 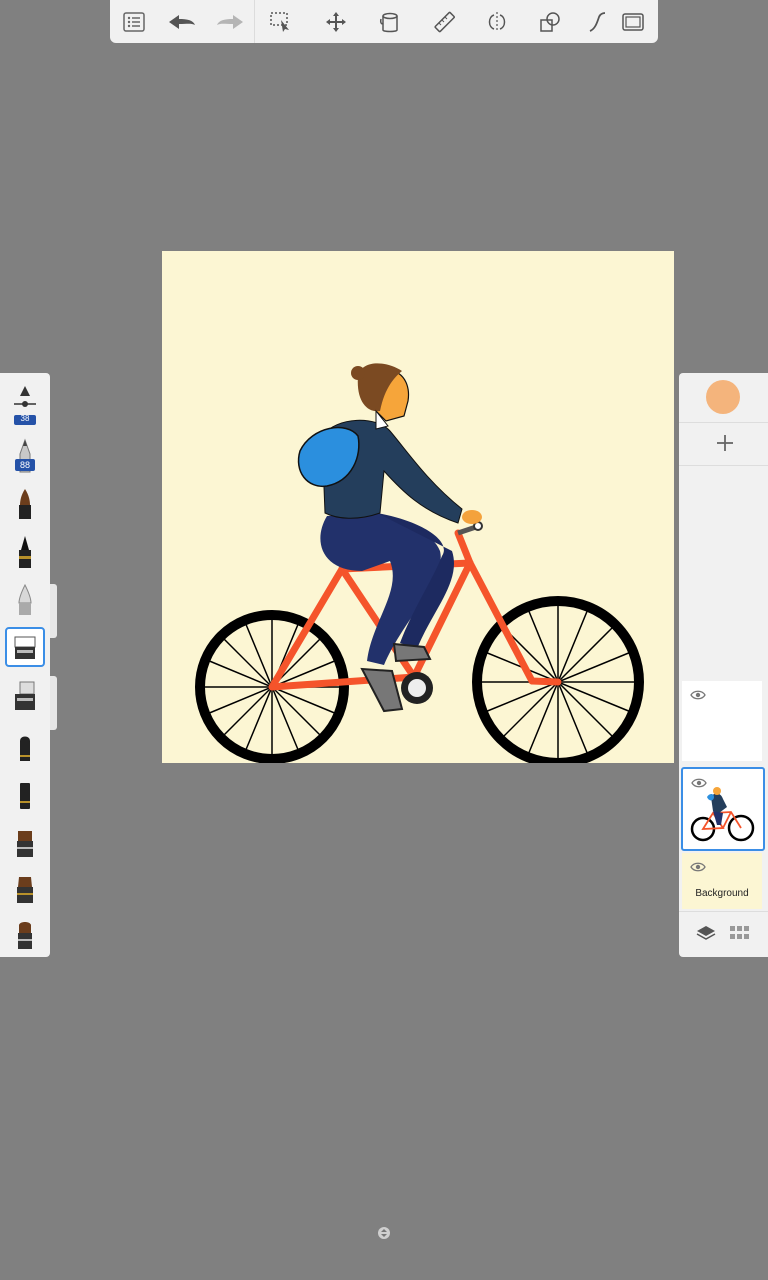 What do you see at coordinates (550, 22) in the screenshot?
I see `shapes-icon` at bounding box center [550, 22].